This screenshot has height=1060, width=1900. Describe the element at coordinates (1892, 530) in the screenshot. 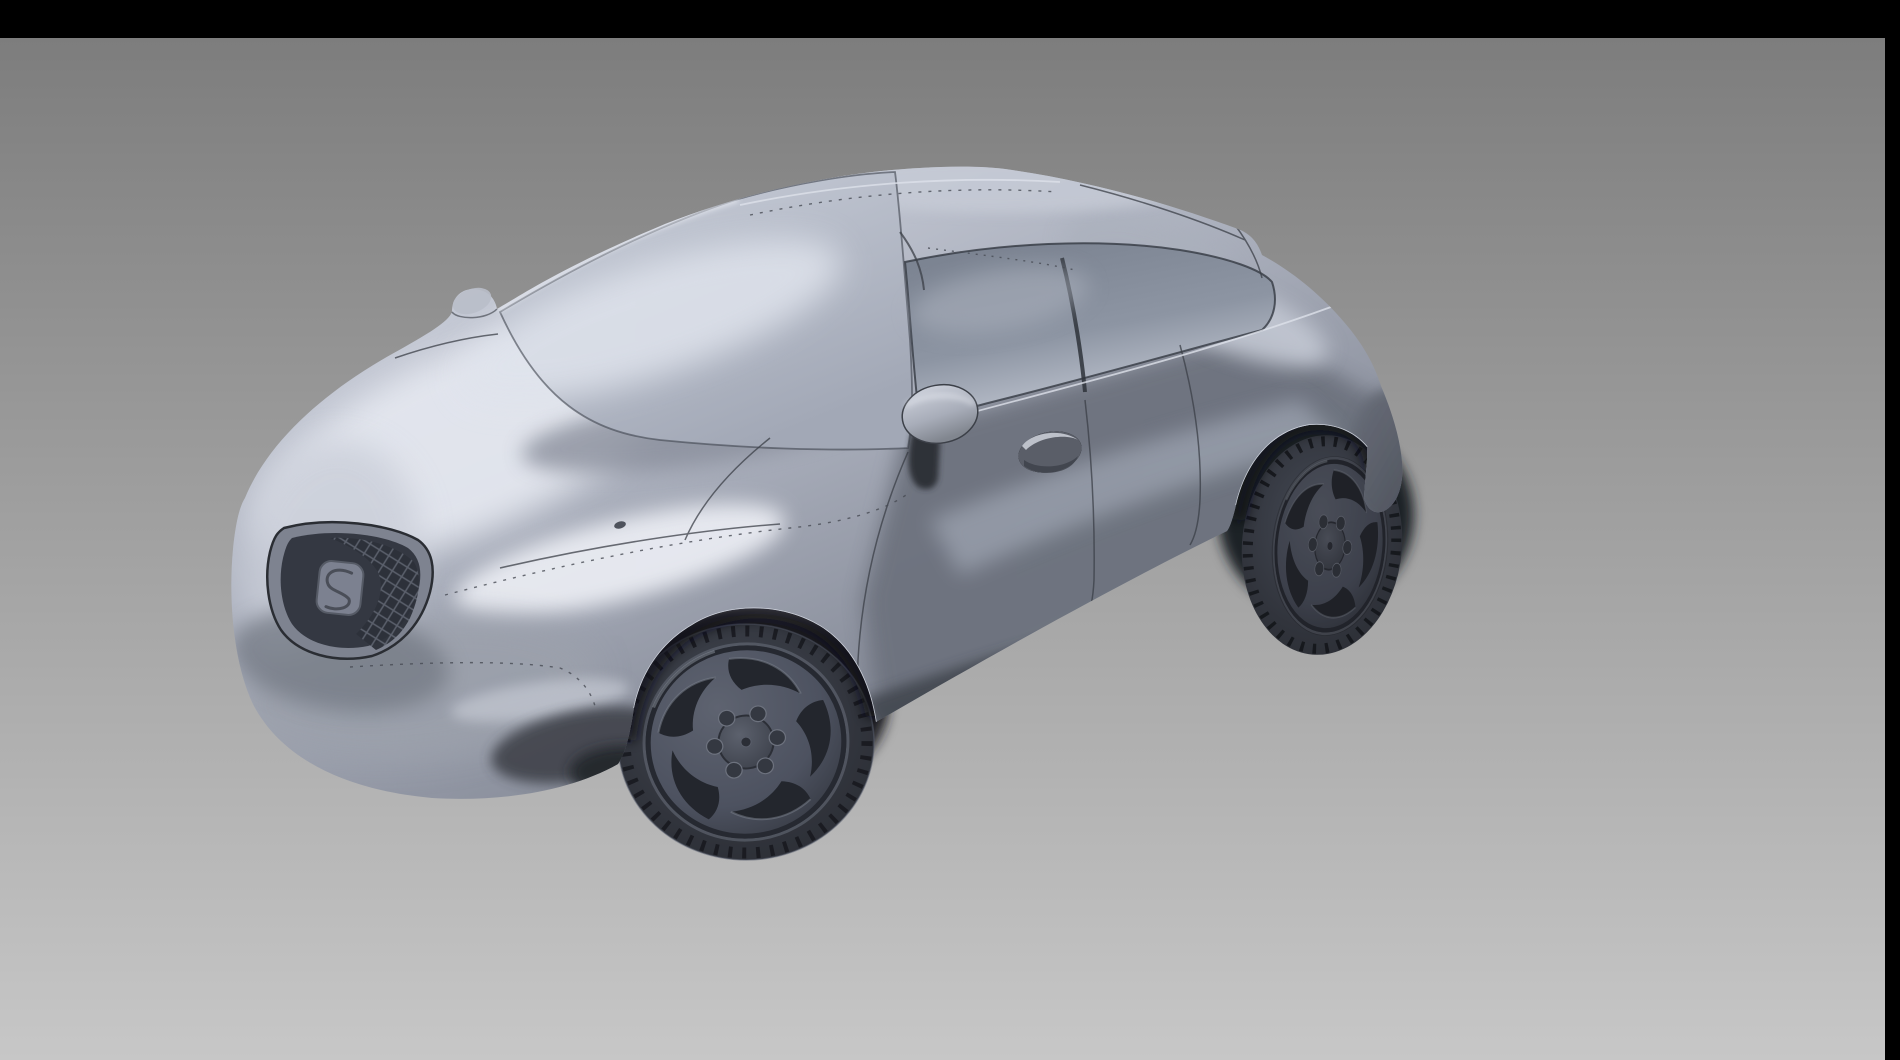

I see `letterbox-right` at that location.